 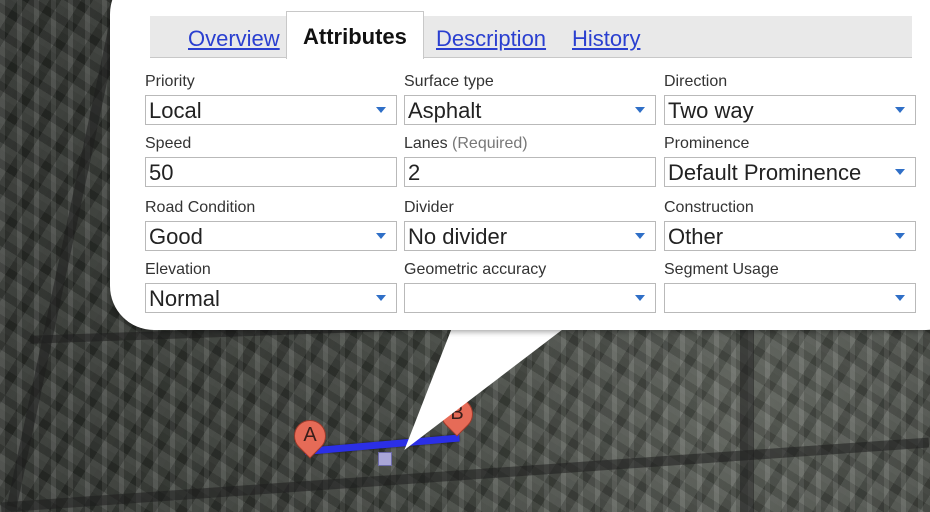 What do you see at coordinates (449, 81) in the screenshot?
I see `surface-type-label: Surface type` at bounding box center [449, 81].